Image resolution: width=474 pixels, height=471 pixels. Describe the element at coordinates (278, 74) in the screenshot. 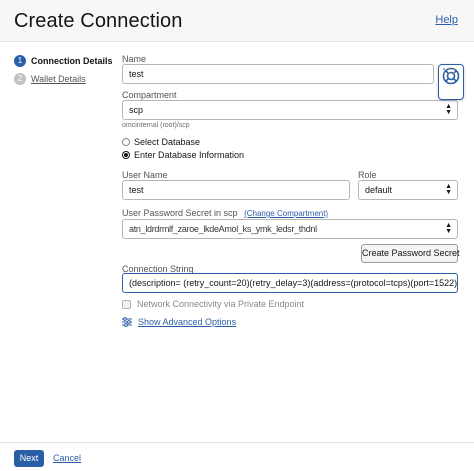

I see `name-input: test` at that location.